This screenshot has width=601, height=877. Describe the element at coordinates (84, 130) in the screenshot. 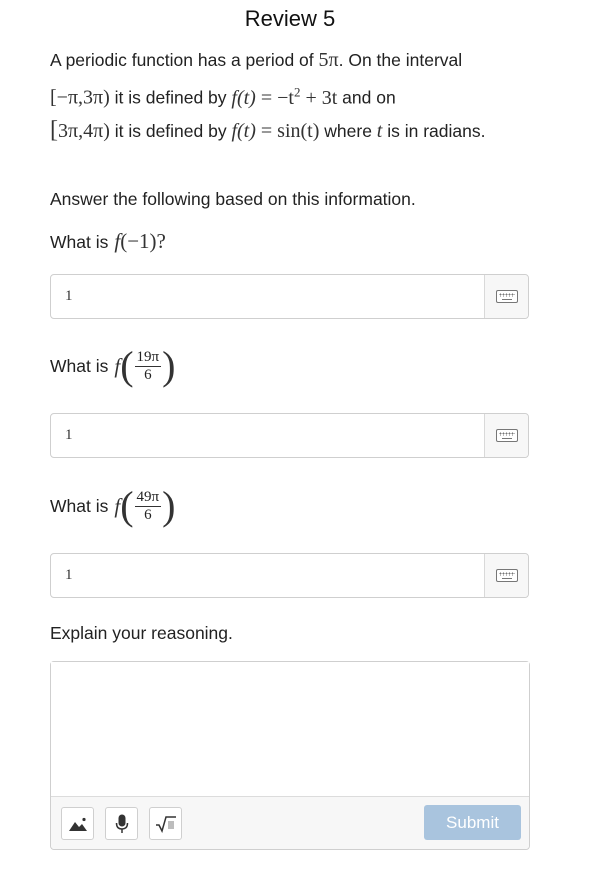

I see `interval-two: 3π,4π)` at that location.